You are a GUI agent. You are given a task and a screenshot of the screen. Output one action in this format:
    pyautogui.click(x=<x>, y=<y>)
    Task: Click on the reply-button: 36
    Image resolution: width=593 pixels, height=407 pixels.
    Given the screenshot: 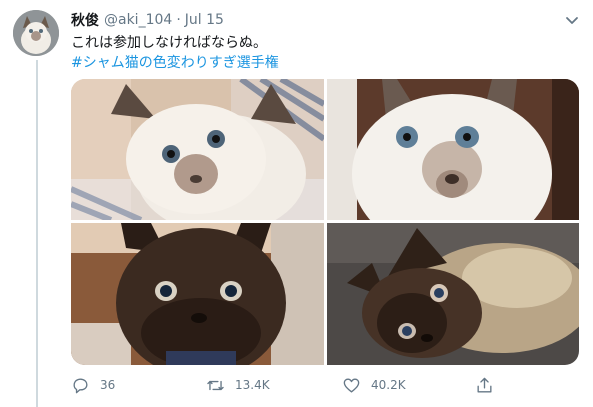 What is the action you would take?
    pyautogui.click(x=93, y=385)
    